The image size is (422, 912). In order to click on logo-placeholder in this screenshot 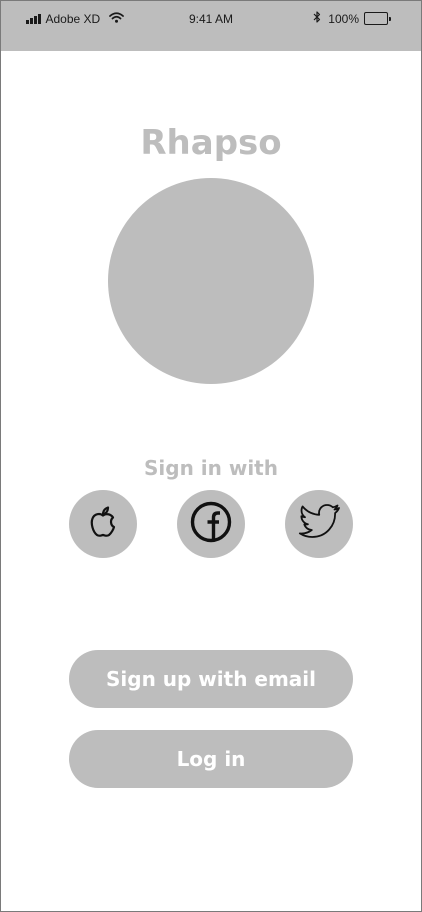, I will do `click(211, 281)`.